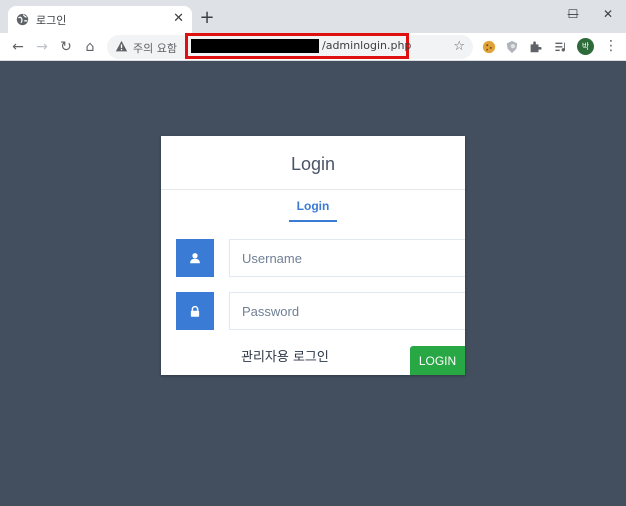  What do you see at coordinates (535, 47) in the screenshot?
I see `puzzle-extensions-icon` at bounding box center [535, 47].